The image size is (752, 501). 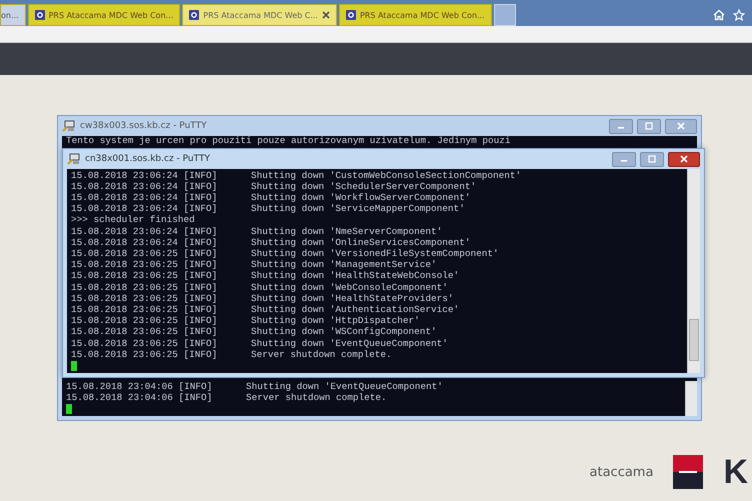 I want to click on brand-logo-text: ataccama, so click(x=622, y=472).